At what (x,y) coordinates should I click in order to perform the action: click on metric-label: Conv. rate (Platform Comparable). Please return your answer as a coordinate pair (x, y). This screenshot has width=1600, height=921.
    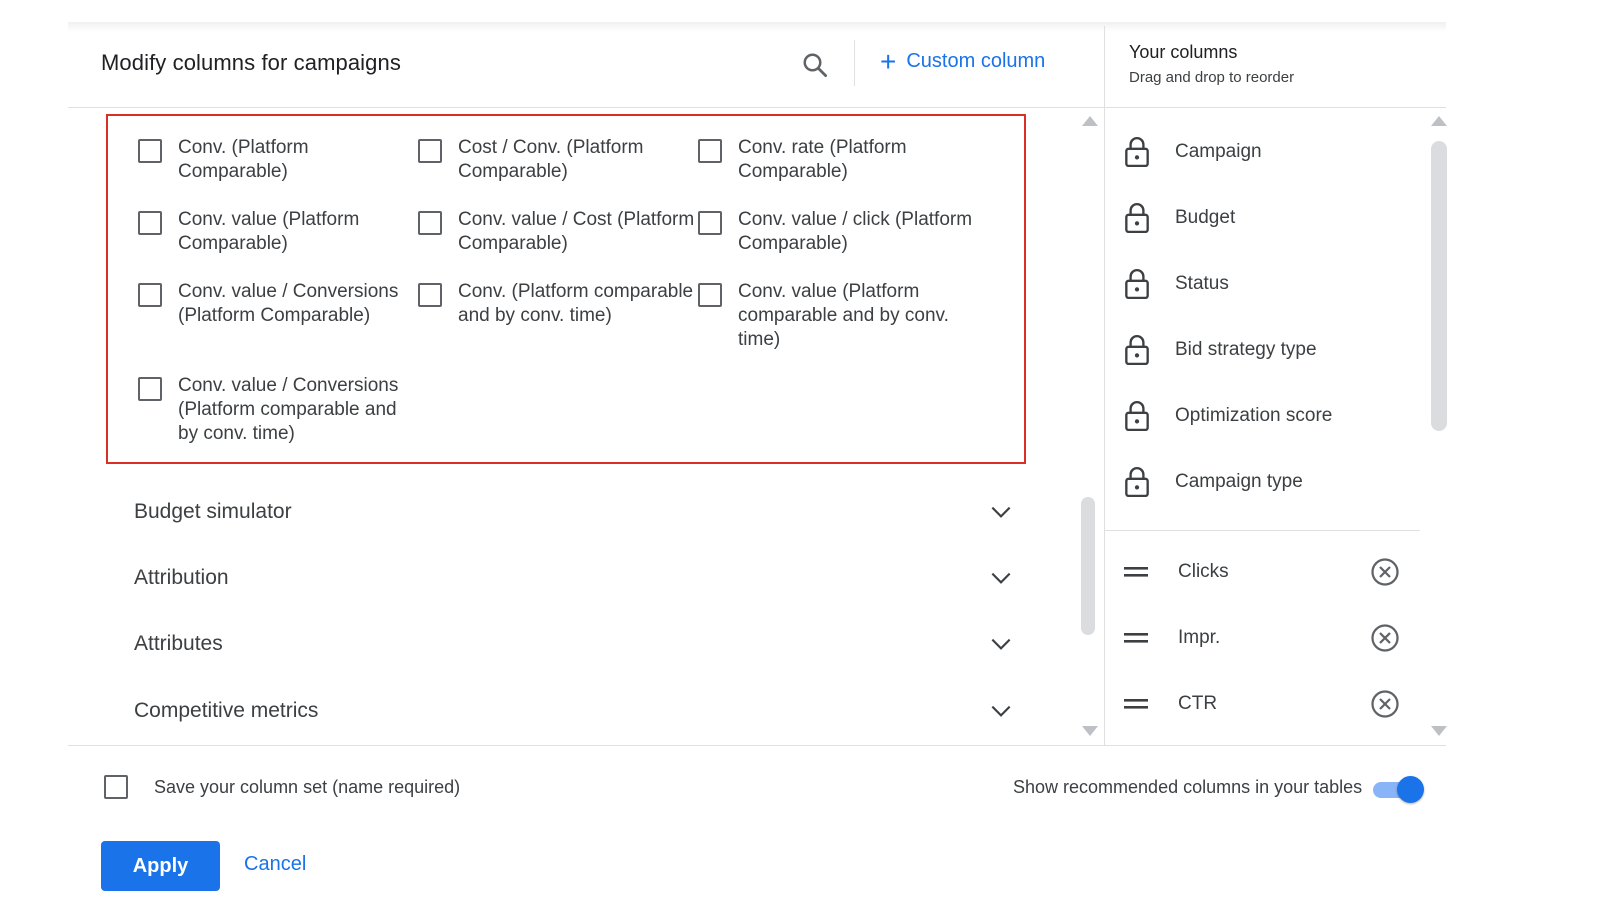
    Looking at the image, I should click on (822, 159).